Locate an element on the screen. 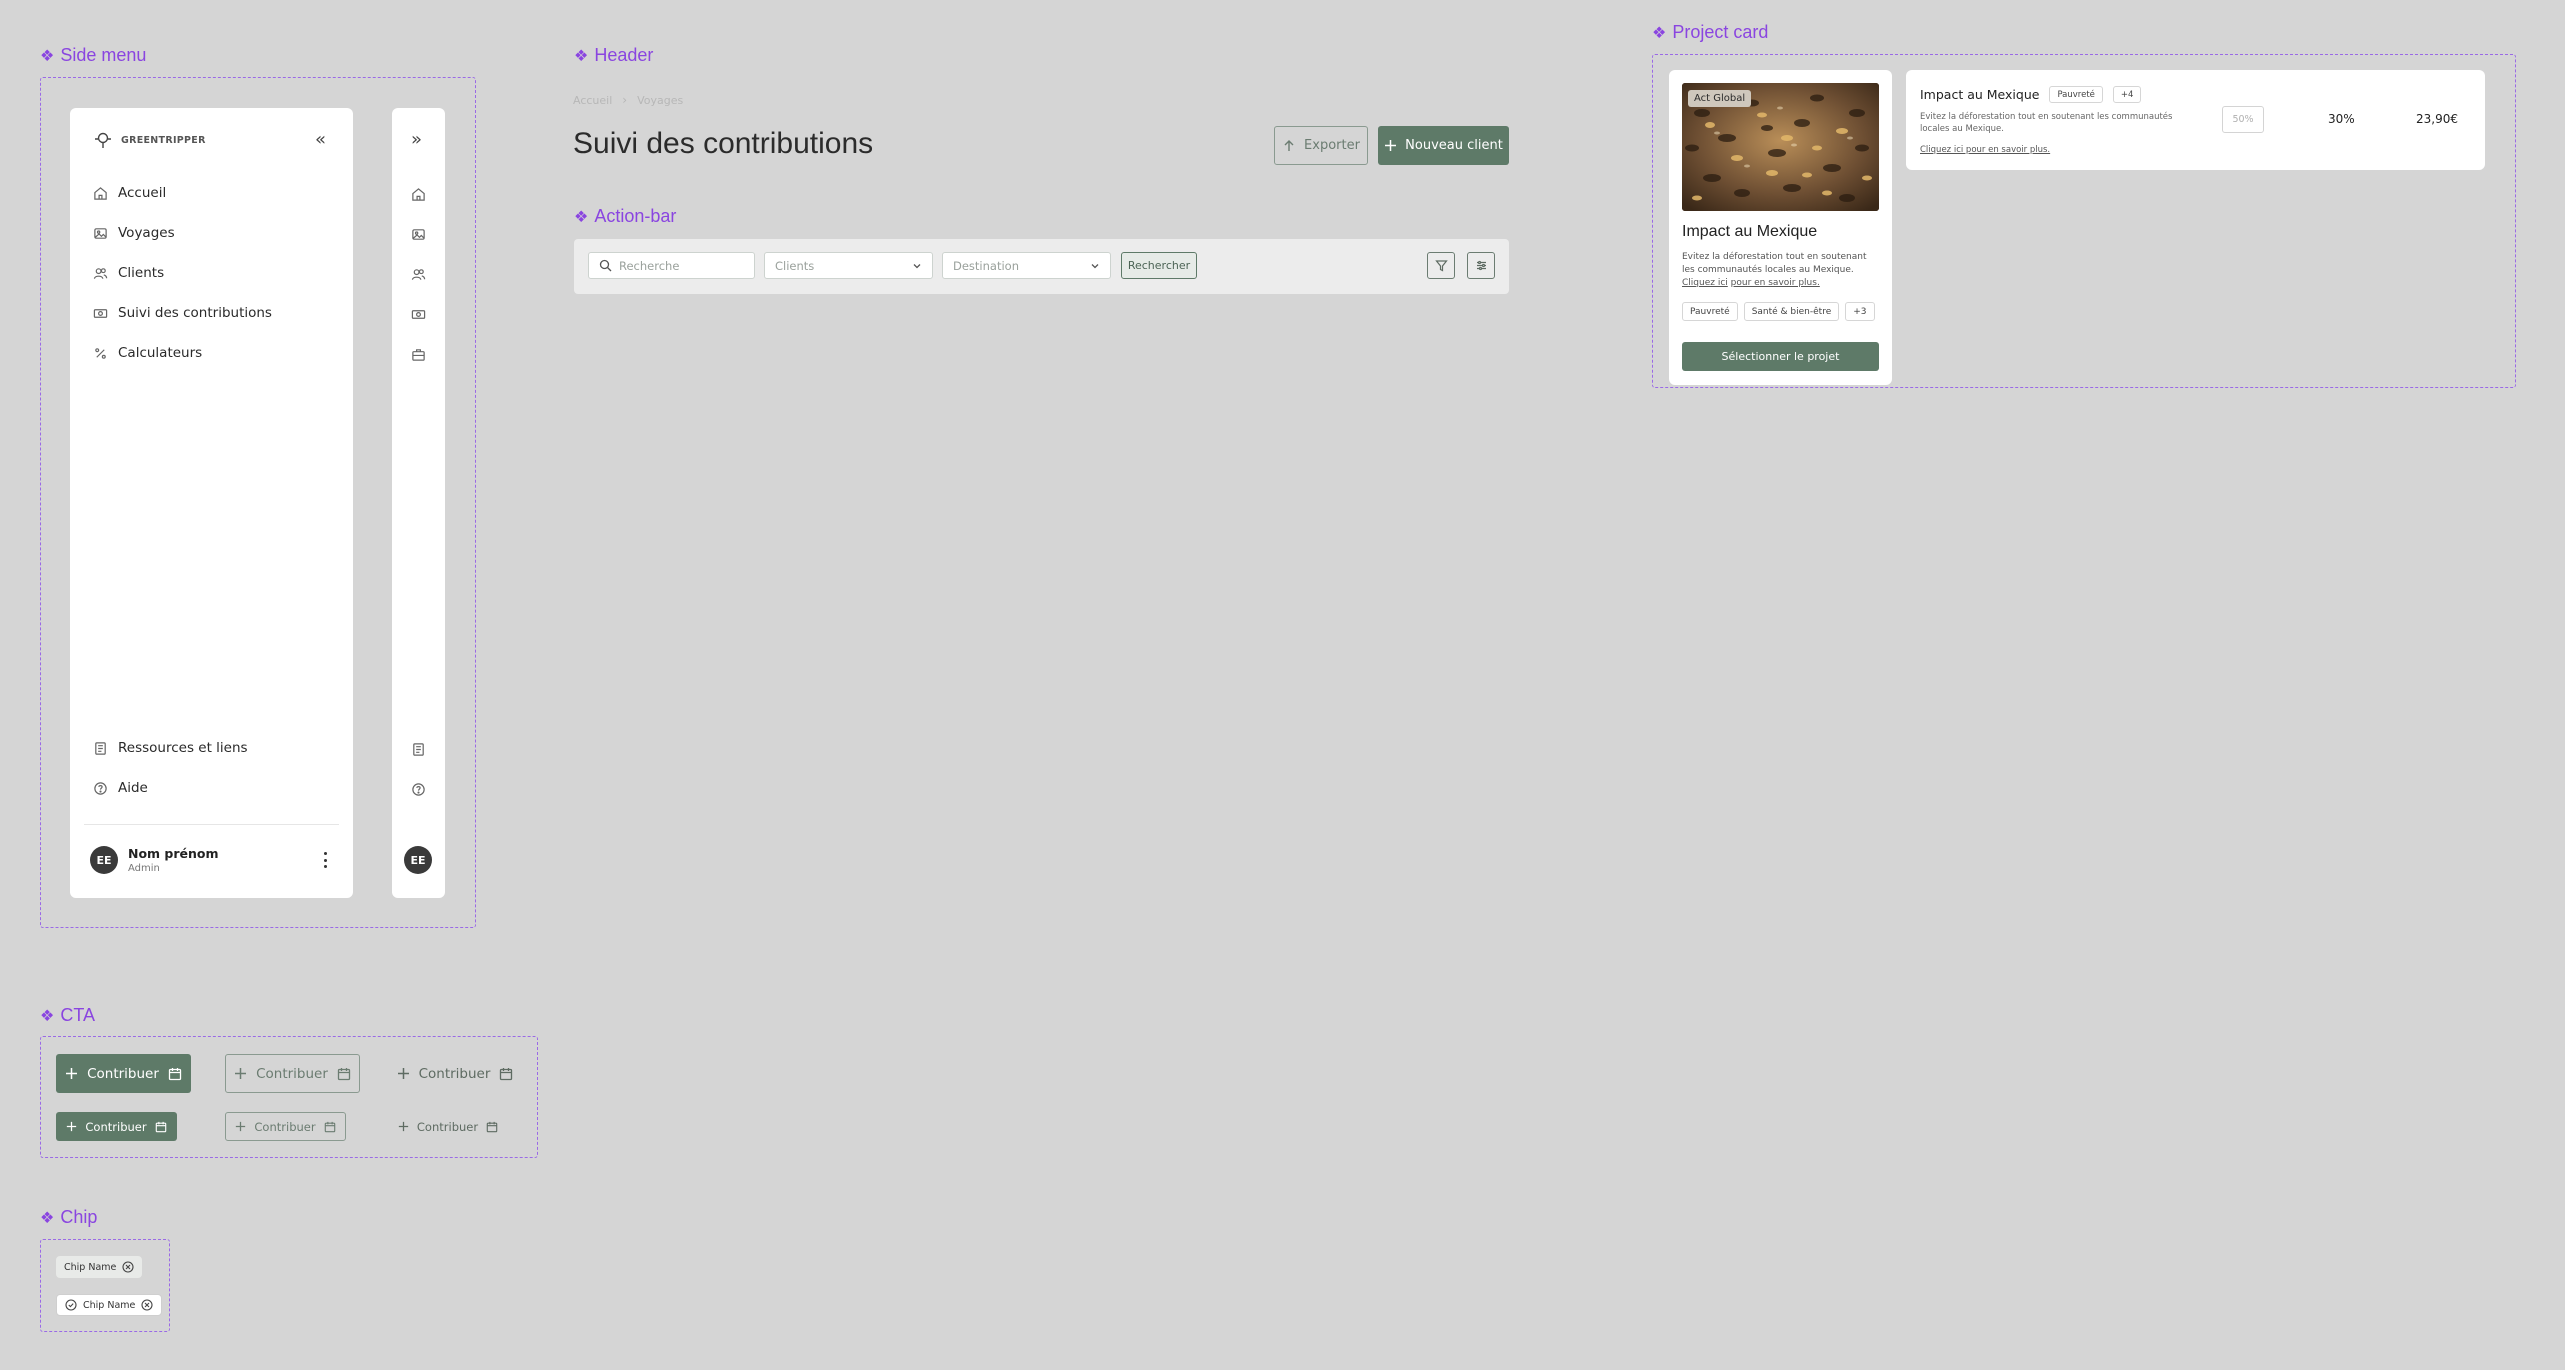 The width and height of the screenshot is (2565, 1370). section-label-cta: ❖ CTA is located at coordinates (67, 1015).